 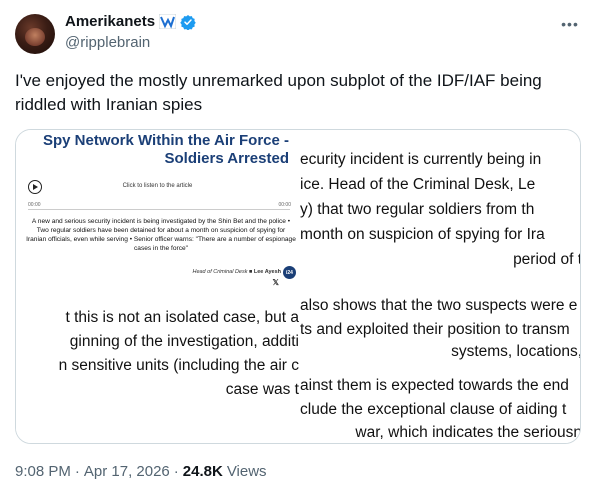 What do you see at coordinates (107, 42) in the screenshot?
I see `author-handle: @ripplebrain` at bounding box center [107, 42].